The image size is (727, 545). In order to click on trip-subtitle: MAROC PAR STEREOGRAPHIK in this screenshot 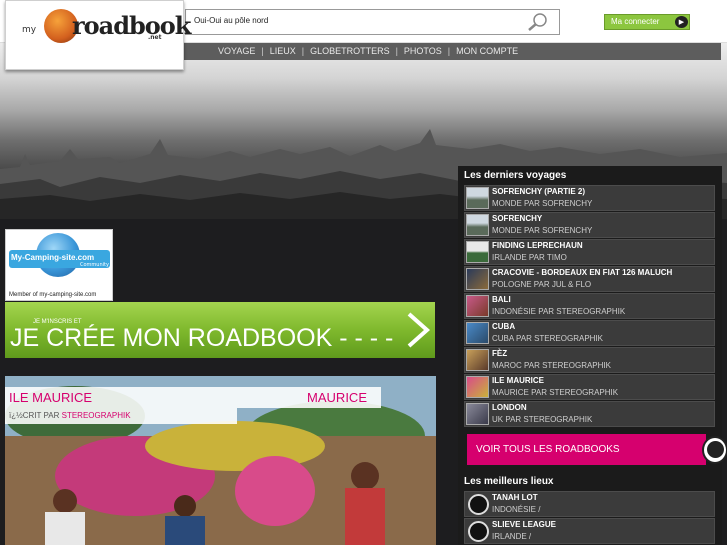, I will do `click(551, 365)`.